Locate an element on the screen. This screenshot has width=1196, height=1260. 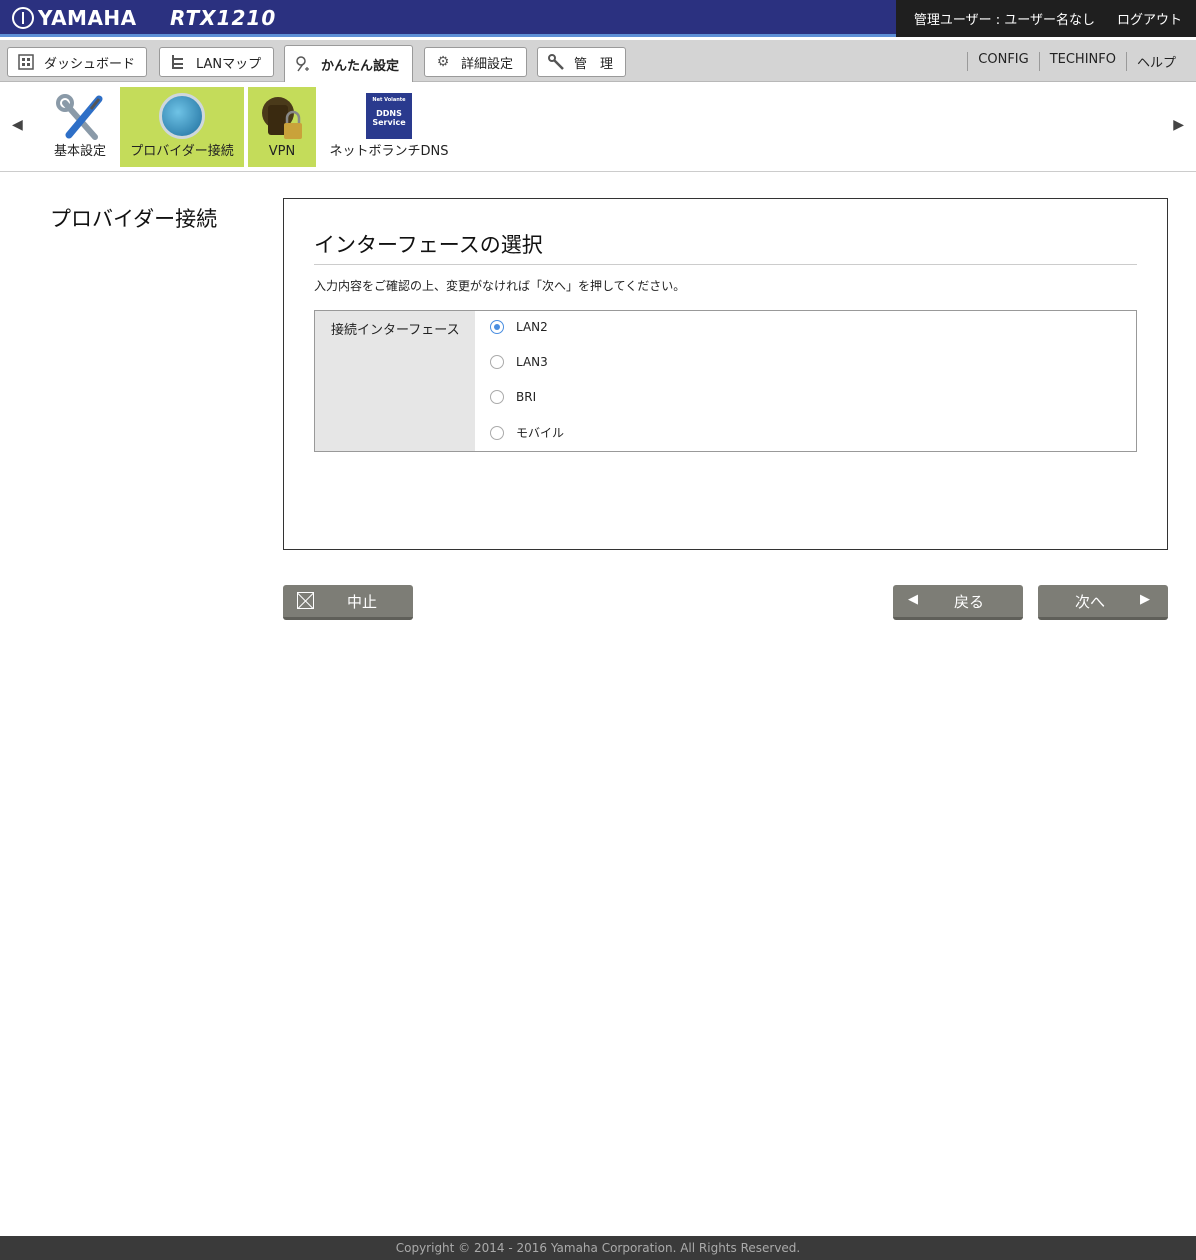
help-link: ヘルプ is located at coordinates (1155, 61).